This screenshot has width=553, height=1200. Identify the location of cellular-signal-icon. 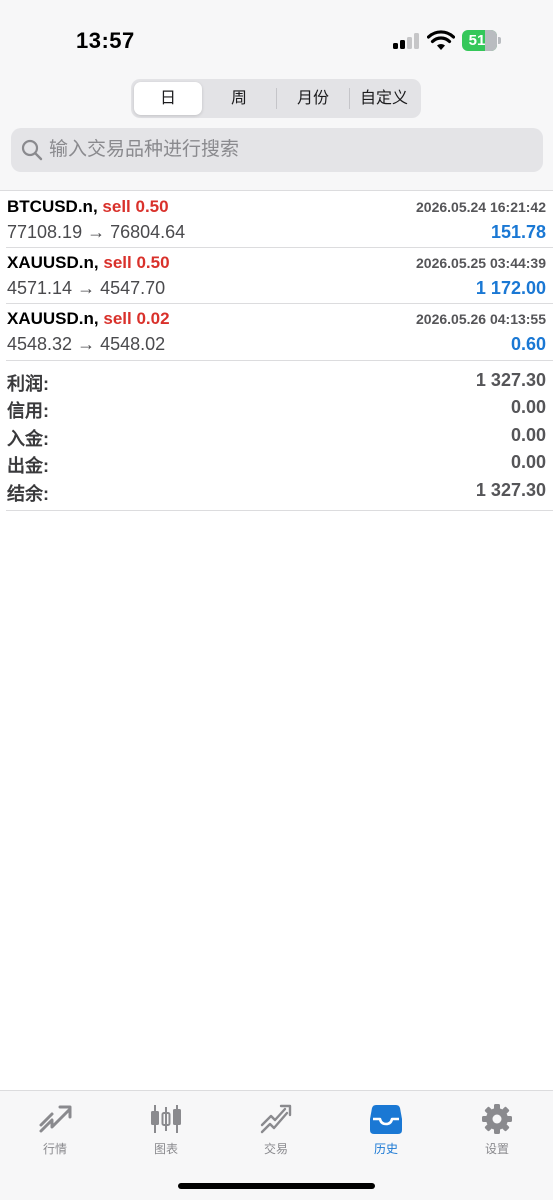
(406, 41).